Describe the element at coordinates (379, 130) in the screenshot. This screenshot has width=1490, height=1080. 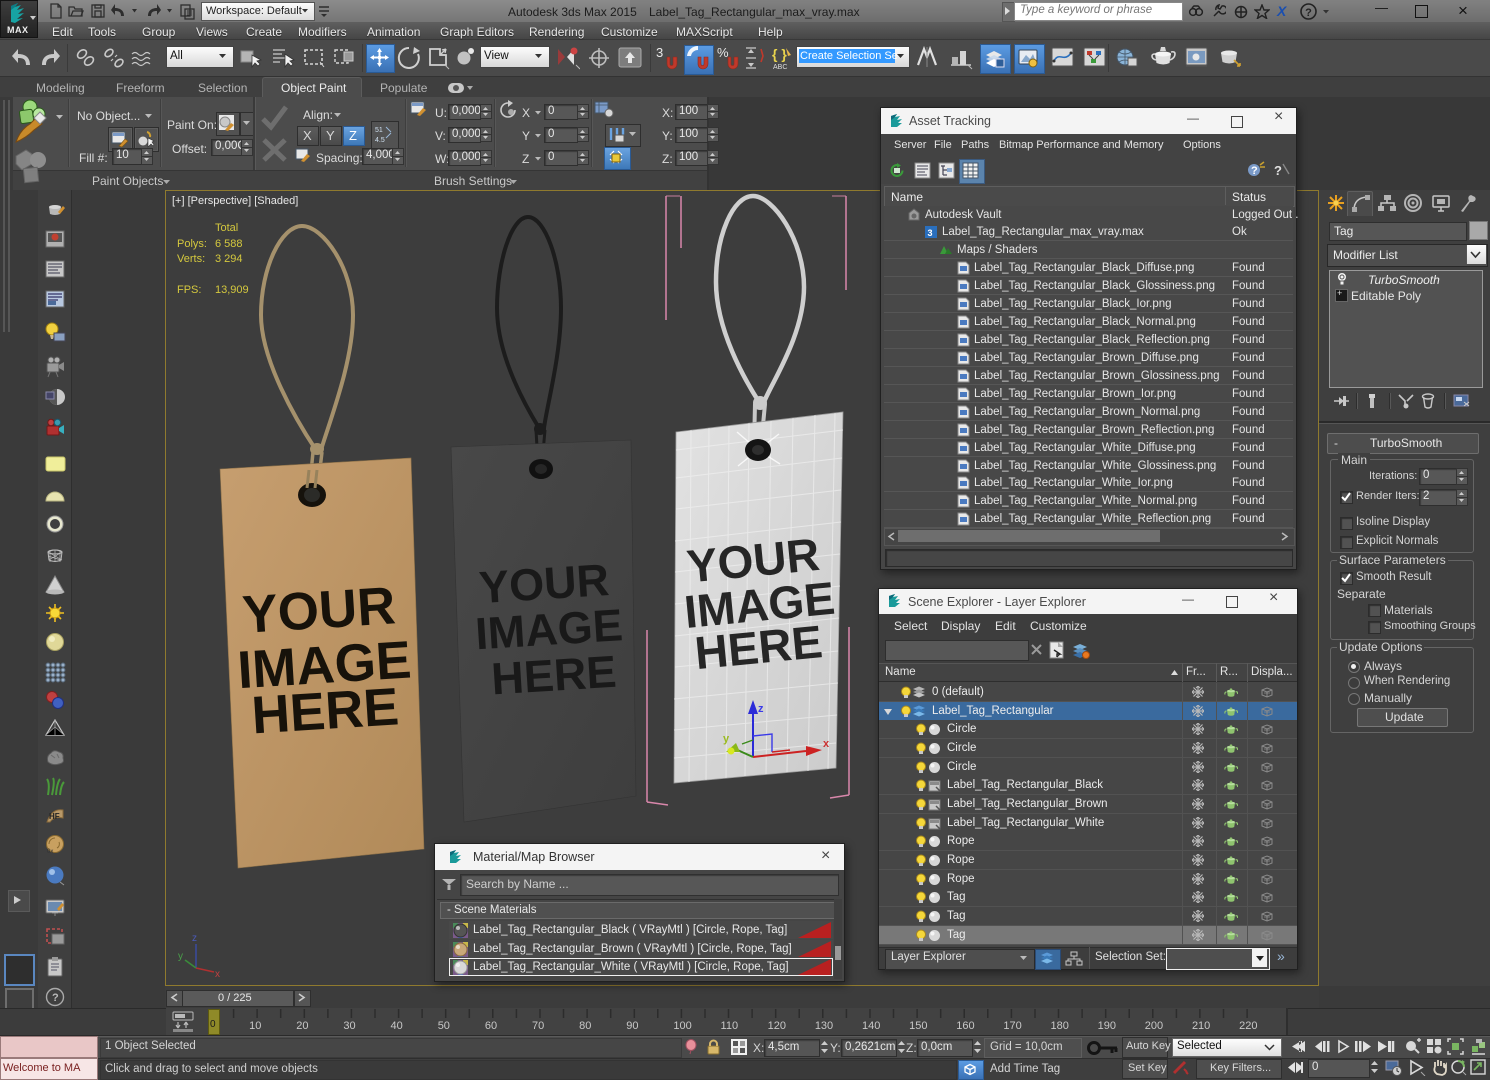
I see `svg-text: 51` at that location.